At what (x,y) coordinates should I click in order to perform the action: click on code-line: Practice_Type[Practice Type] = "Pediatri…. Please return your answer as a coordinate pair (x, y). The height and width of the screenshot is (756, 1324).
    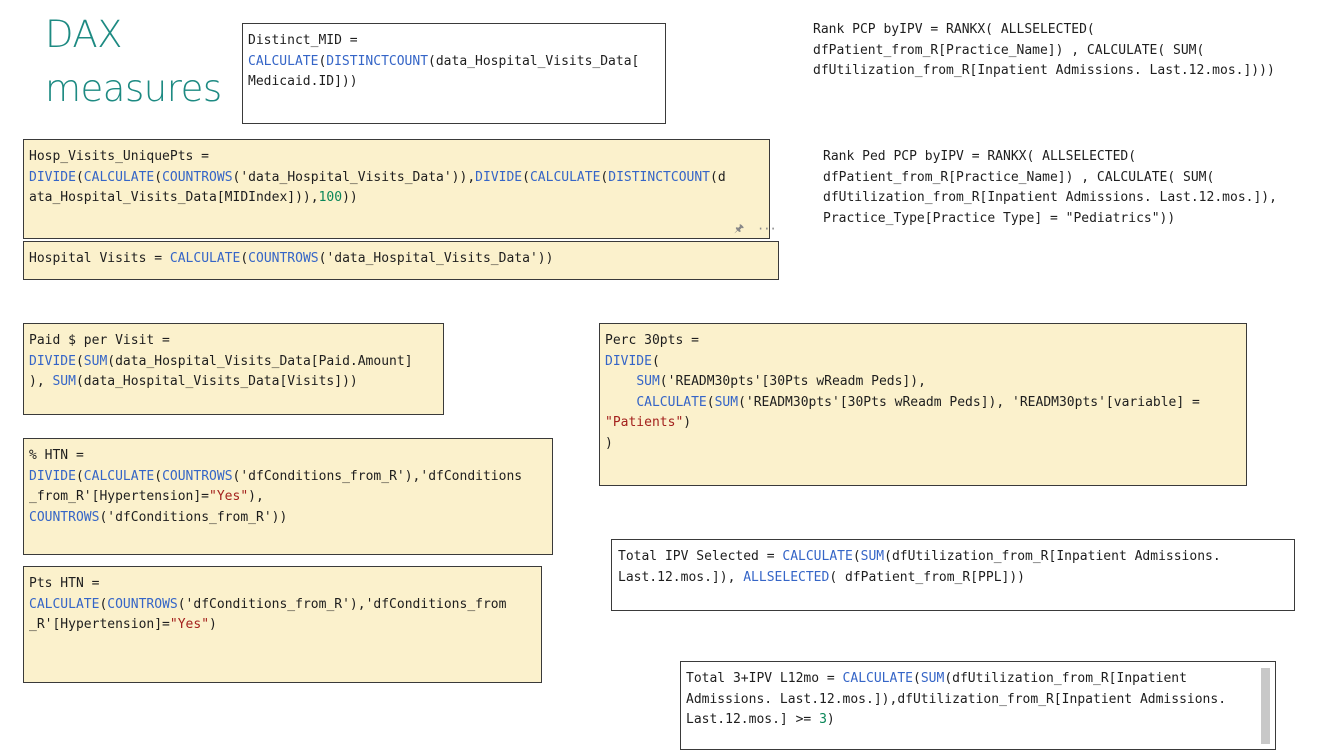
    Looking at the image, I should click on (1050, 219).